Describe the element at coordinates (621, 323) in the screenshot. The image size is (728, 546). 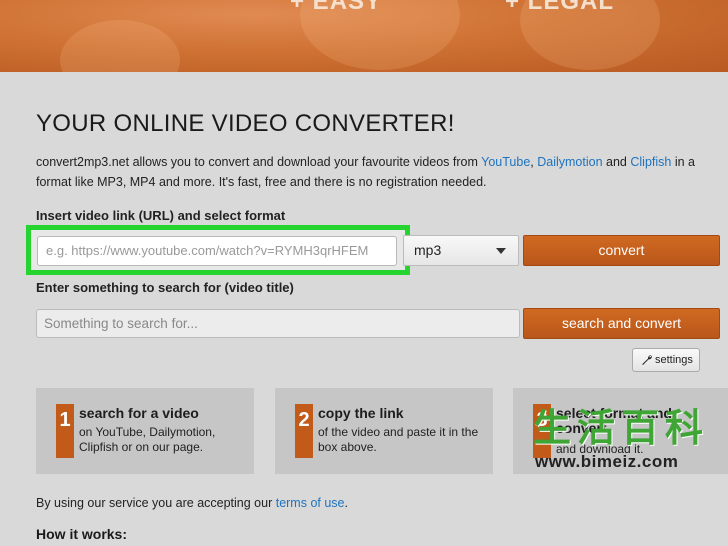
I see `search-and-convert-button: search and convert` at that location.